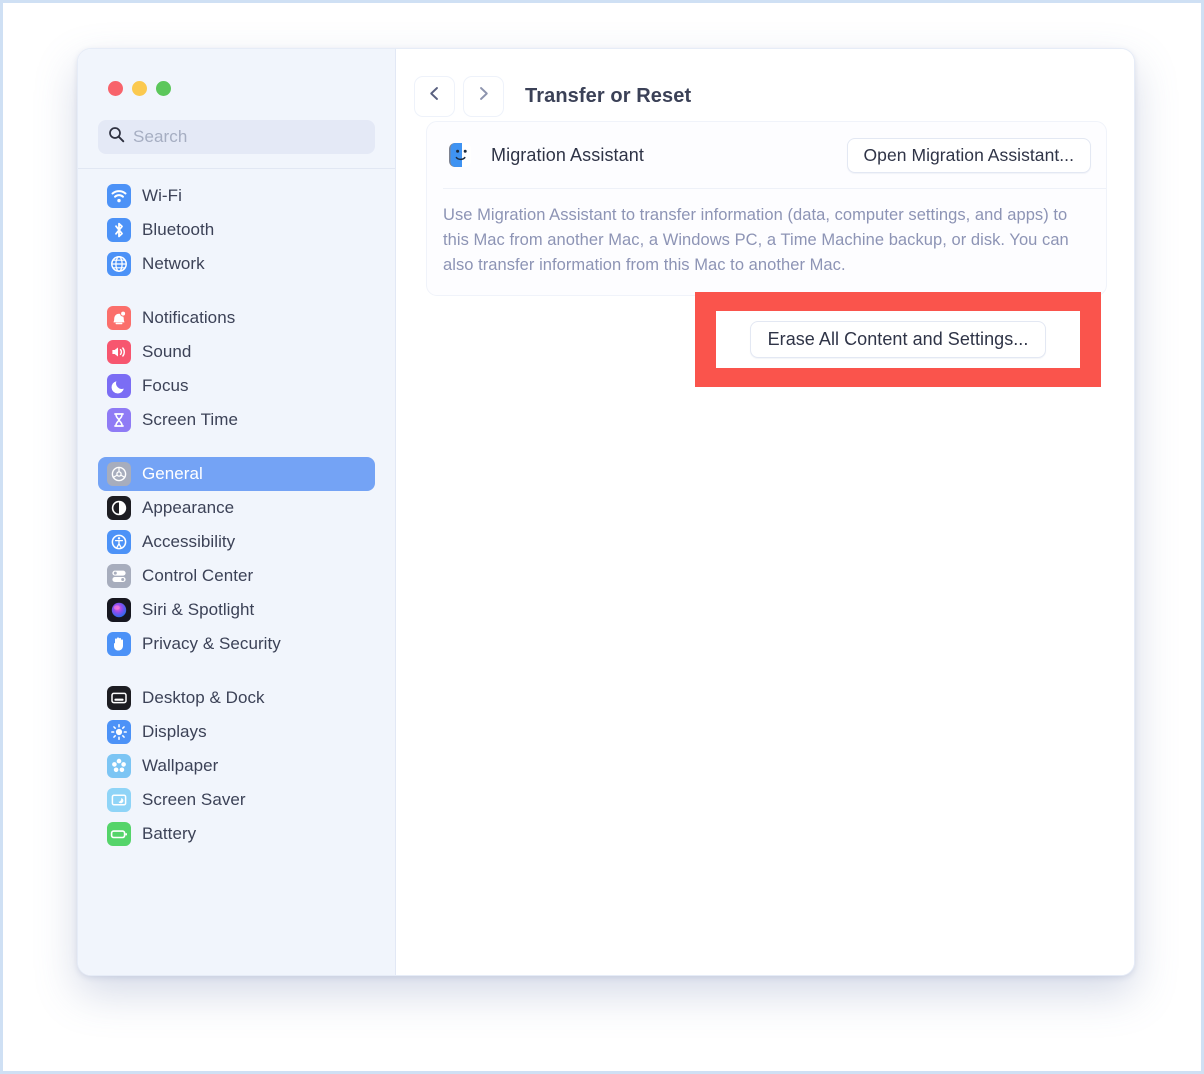 This screenshot has height=1074, width=1204. What do you see at coordinates (119, 732) in the screenshot?
I see `brightness-icon` at bounding box center [119, 732].